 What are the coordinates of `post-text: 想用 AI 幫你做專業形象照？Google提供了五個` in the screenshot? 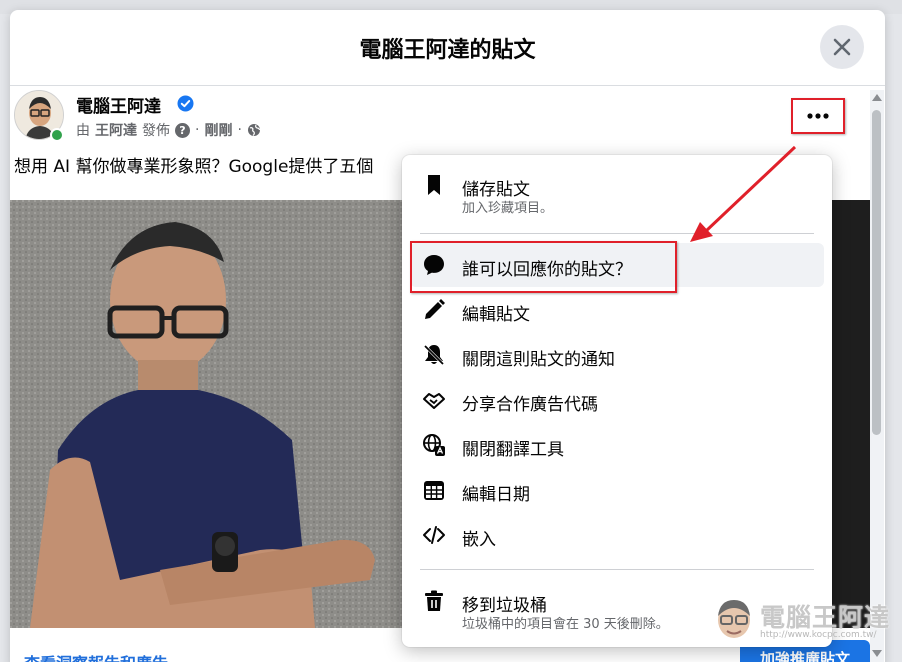 It's located at (194, 167).